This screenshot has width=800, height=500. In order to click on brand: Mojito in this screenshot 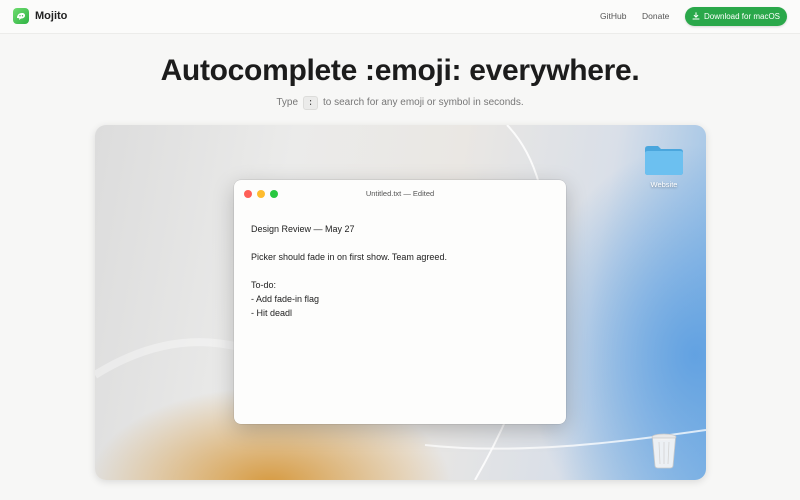, I will do `click(40, 16)`.